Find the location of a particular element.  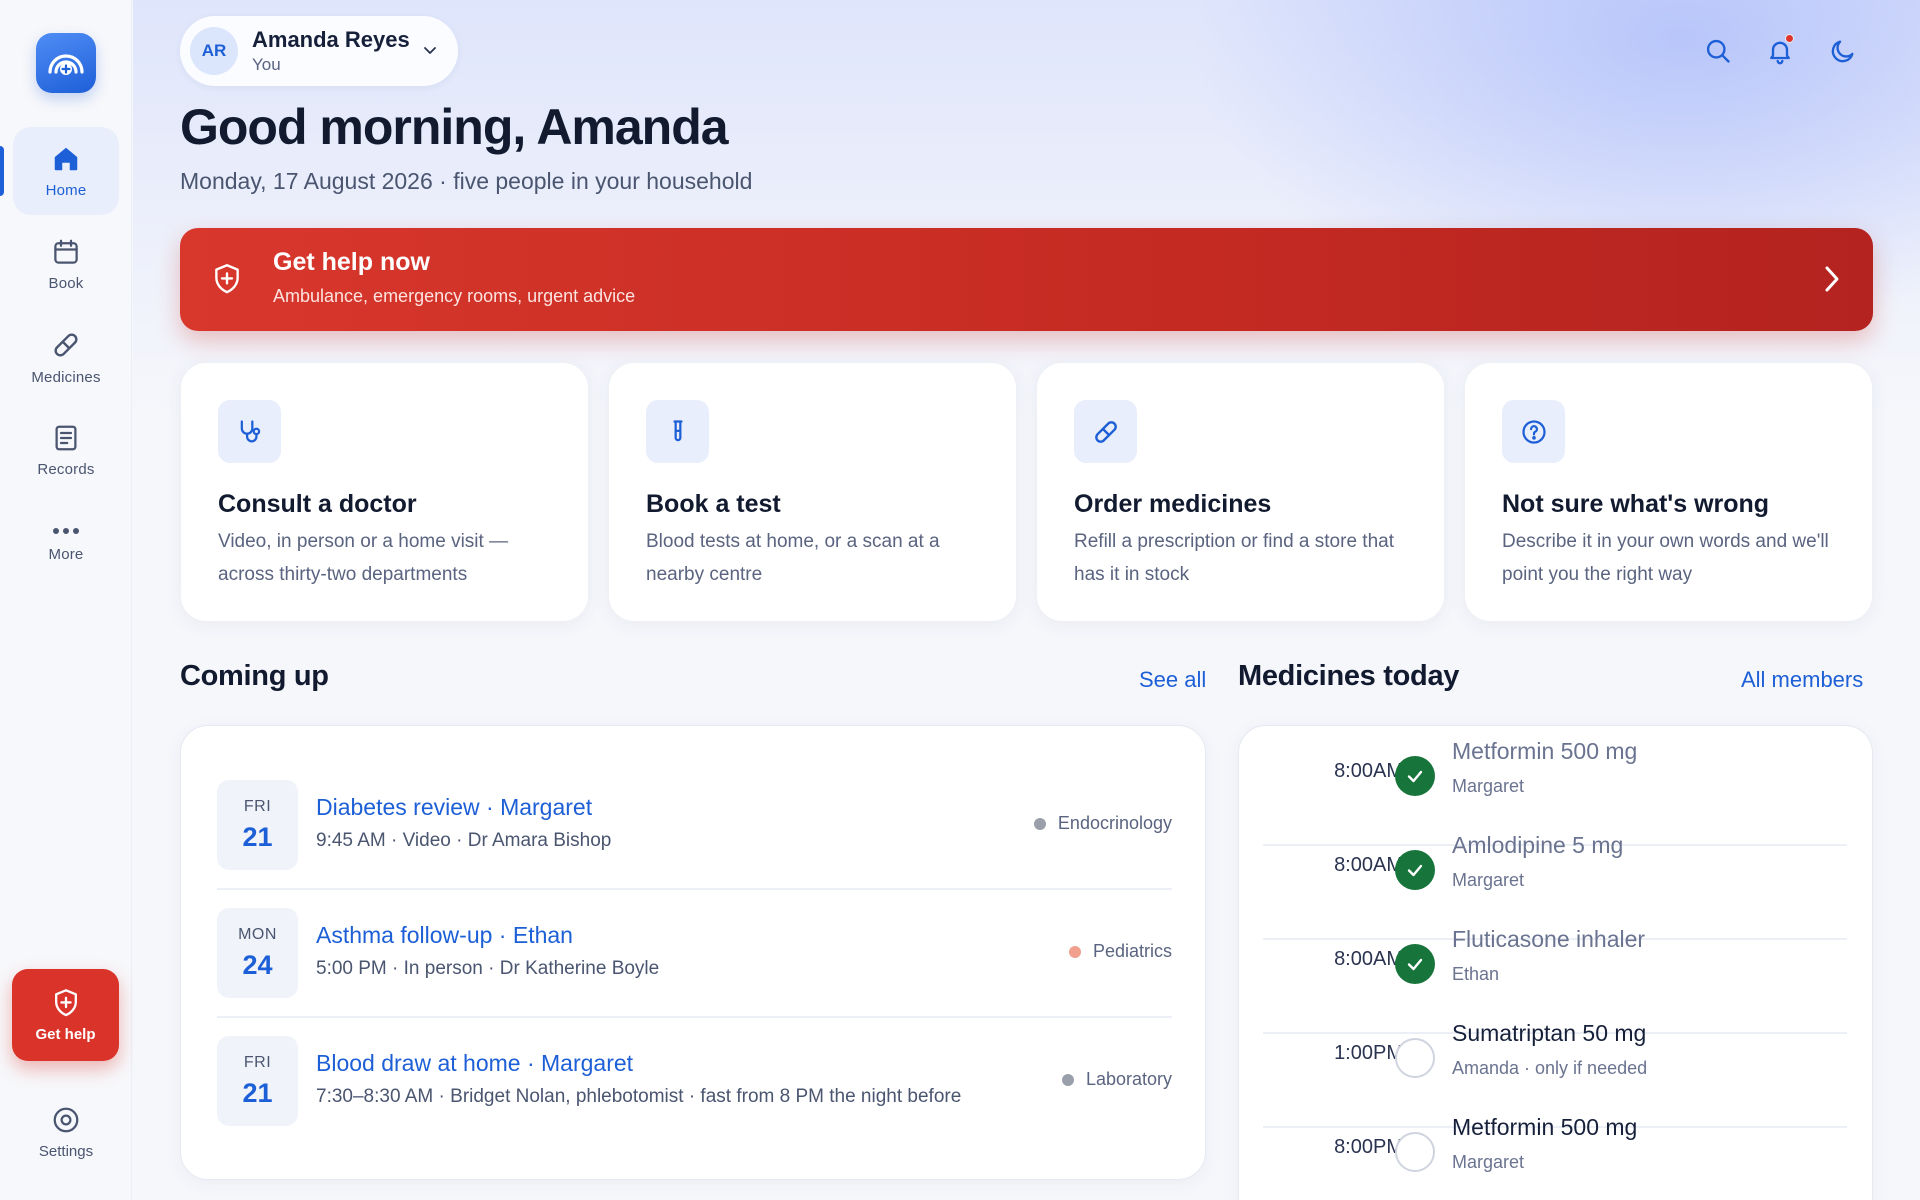

more-icon is located at coordinates (66, 530).